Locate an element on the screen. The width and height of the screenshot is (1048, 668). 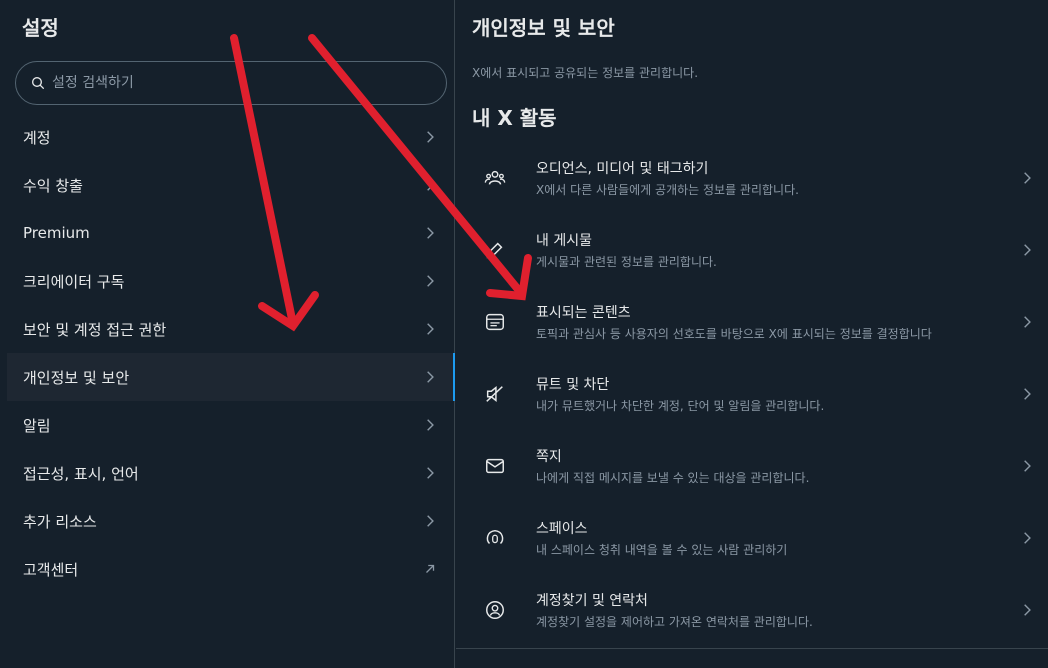
settings-search is located at coordinates (231, 83).